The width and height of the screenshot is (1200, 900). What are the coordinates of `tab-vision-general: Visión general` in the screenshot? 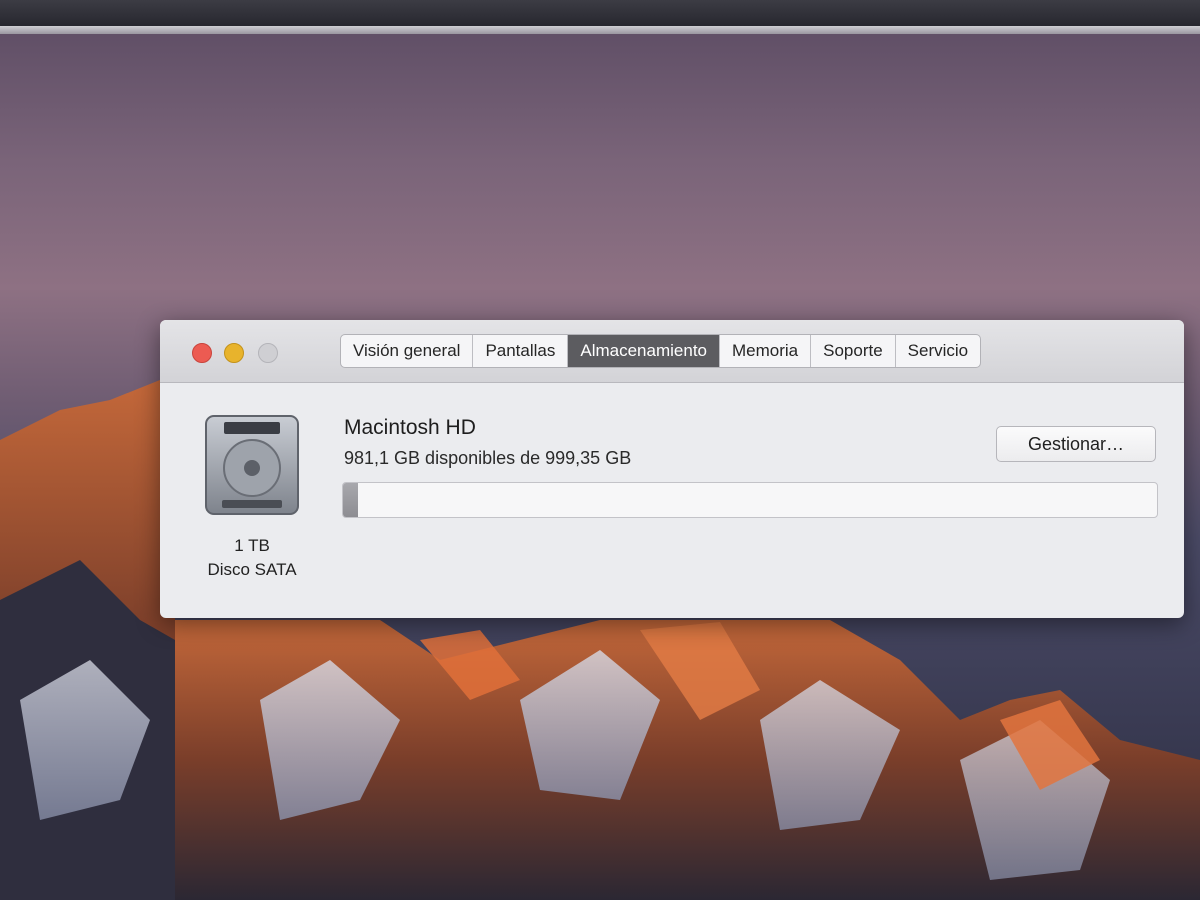 It's located at (407, 351).